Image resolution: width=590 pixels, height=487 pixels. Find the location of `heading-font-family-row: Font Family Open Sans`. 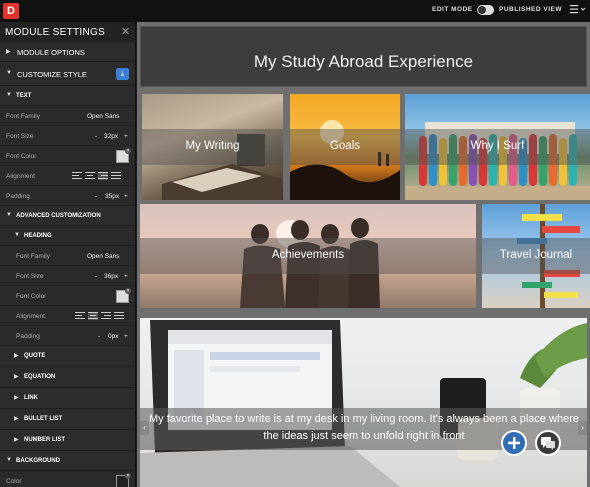

heading-font-family-row: Font Family Open Sans is located at coordinates (67, 256).